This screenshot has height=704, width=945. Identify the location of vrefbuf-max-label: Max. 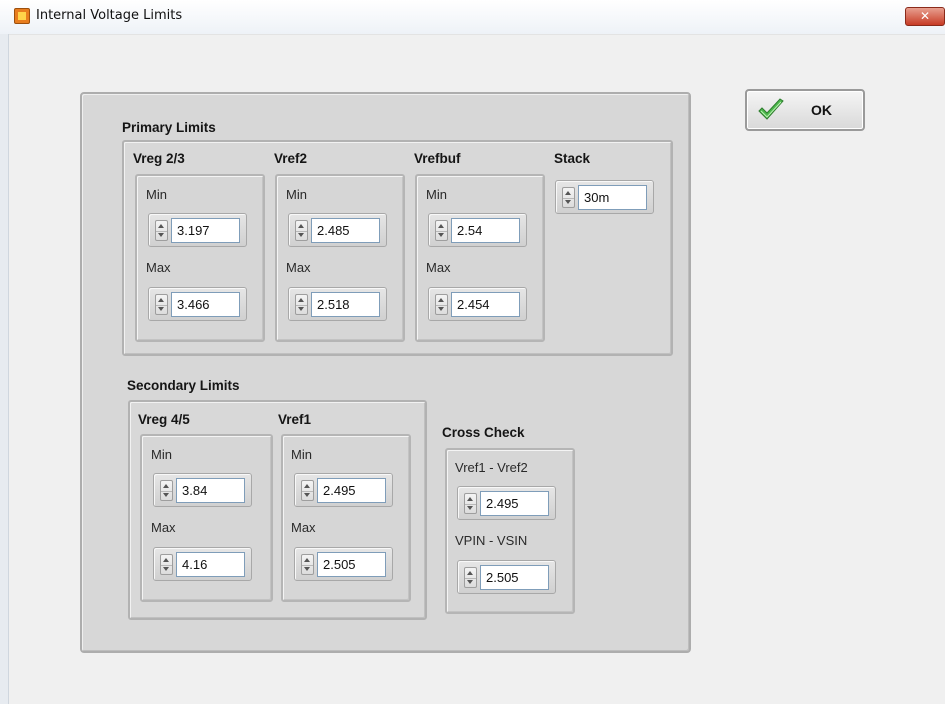
(438, 267).